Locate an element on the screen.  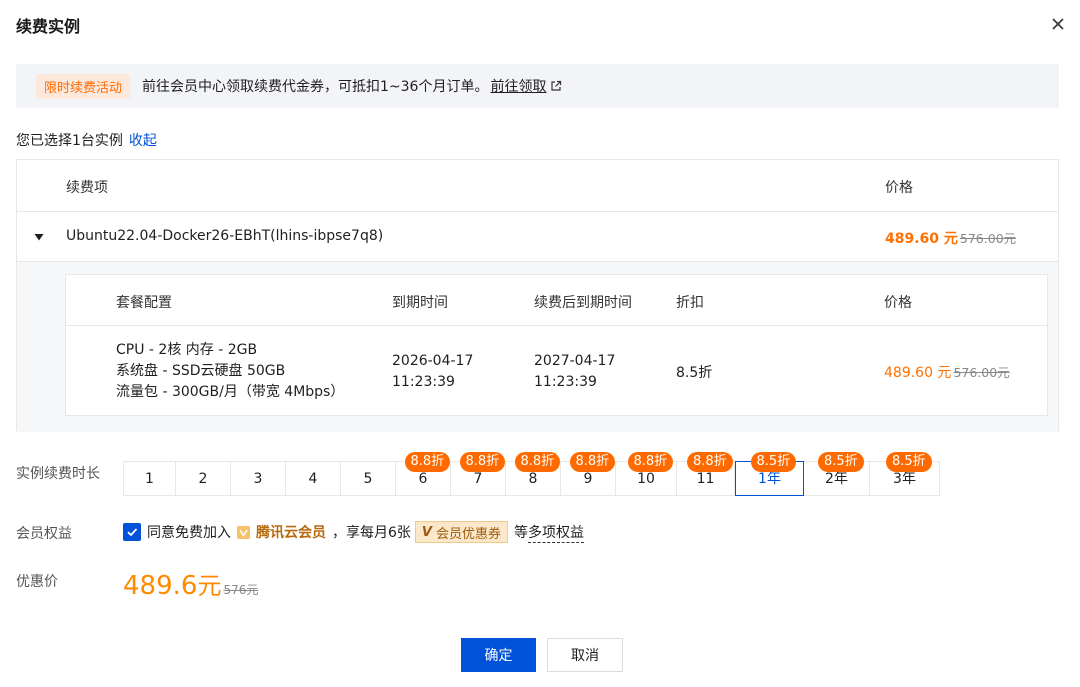
member-brand: 腾讯云会员 is located at coordinates (291, 533).